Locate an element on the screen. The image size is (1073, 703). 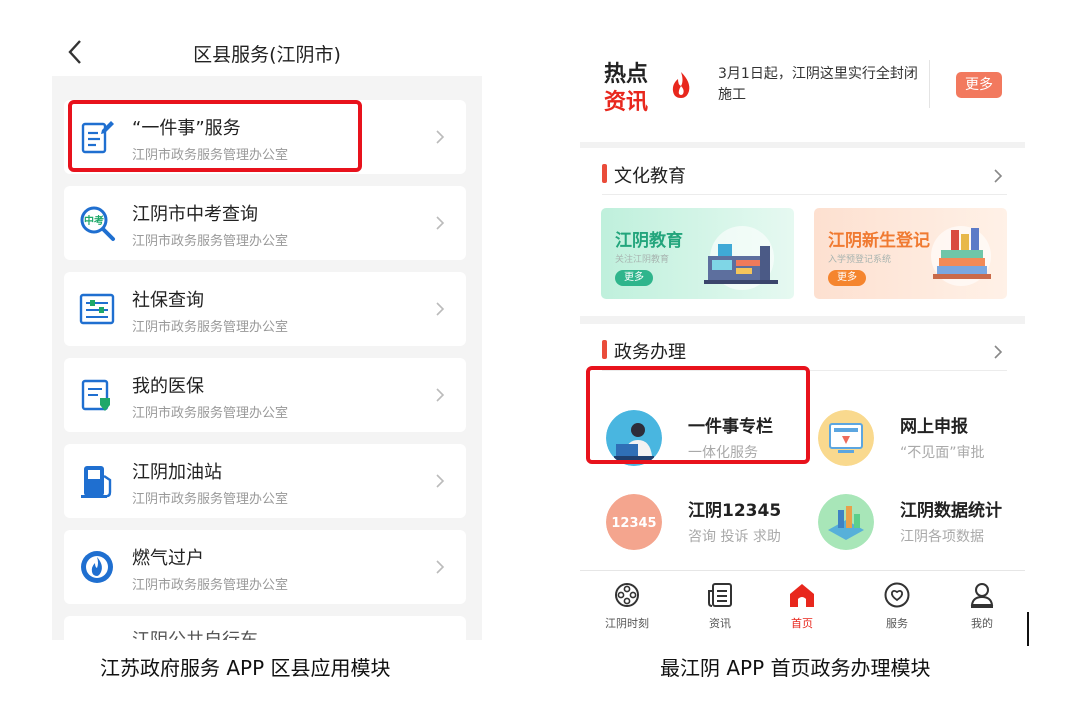
service-name: 江阴加油站 is located at coordinates (177, 472).